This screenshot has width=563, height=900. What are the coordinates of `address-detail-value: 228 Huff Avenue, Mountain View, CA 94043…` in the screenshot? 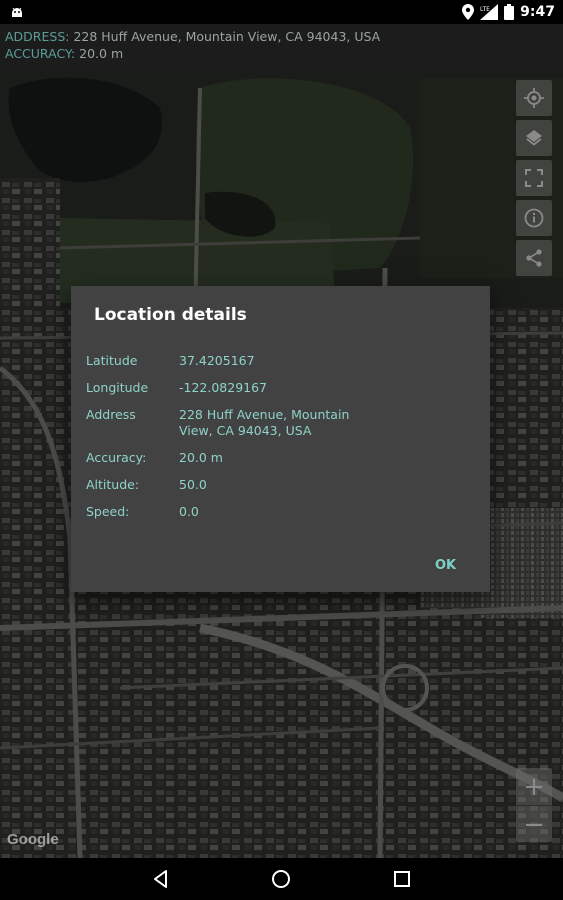 It's located at (264, 422).